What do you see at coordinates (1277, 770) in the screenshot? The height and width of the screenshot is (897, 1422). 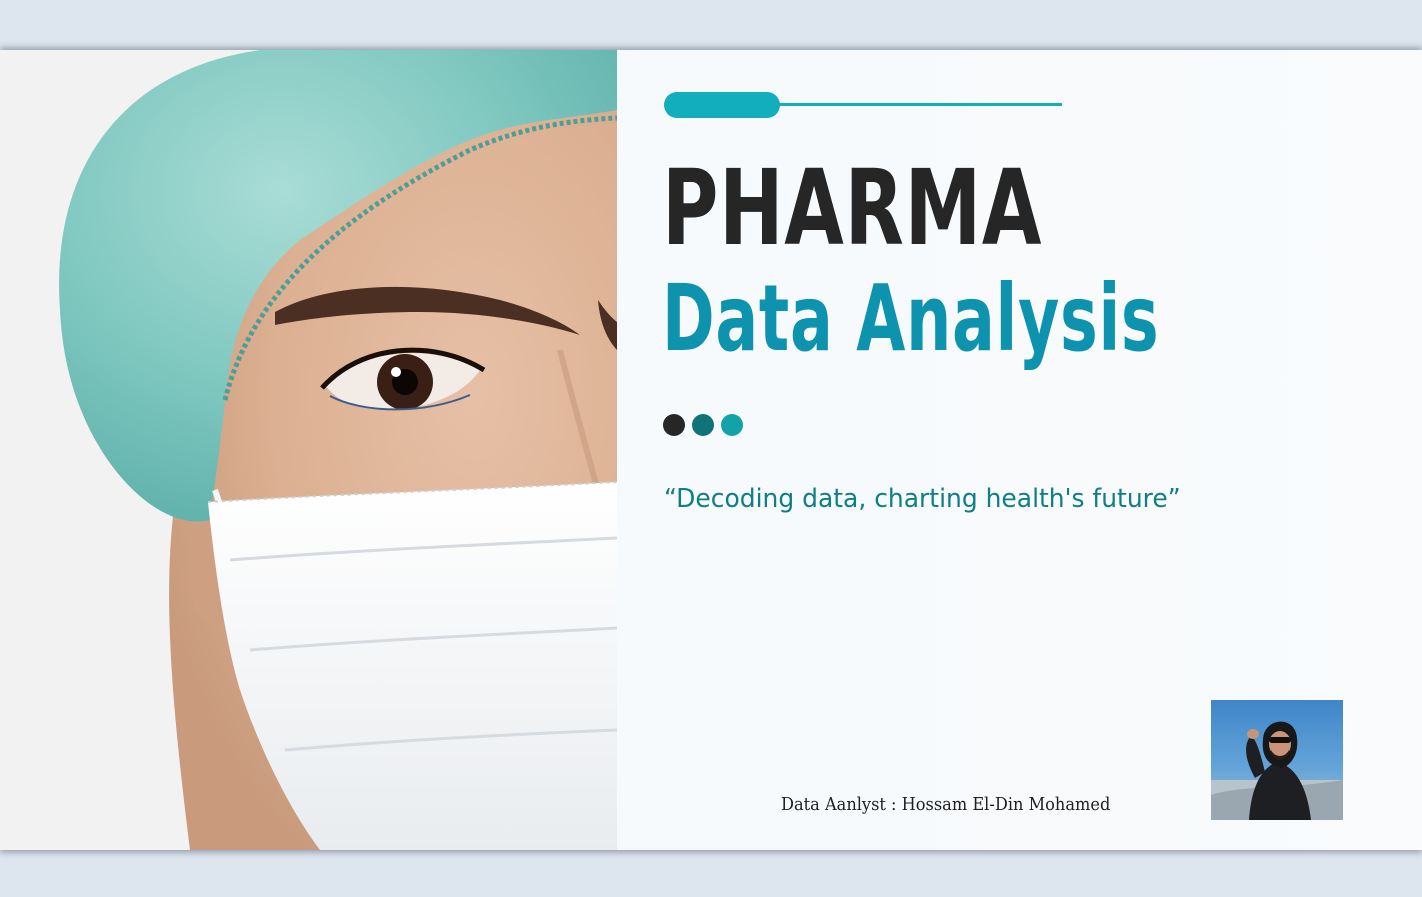 I see `author-portrait` at bounding box center [1277, 770].